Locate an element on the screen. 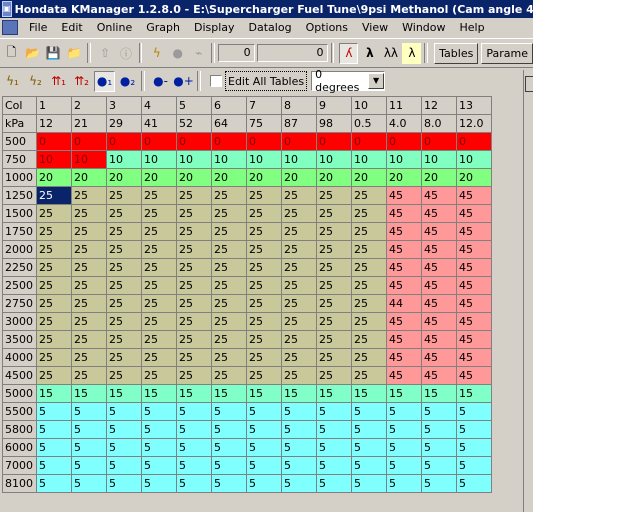 The height and width of the screenshot is (512, 640). tables-button: Tables is located at coordinates (456, 53).